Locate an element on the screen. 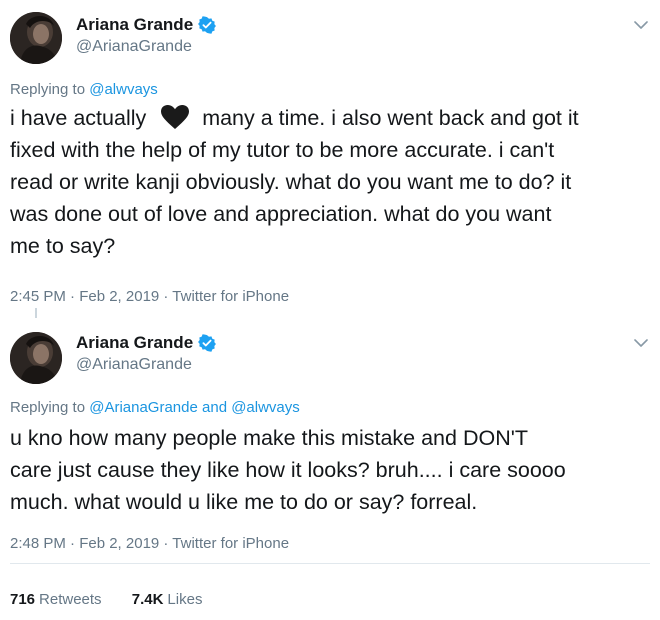 Image resolution: width=660 pixels, height=620 pixels. retweets-label: Retweets is located at coordinates (70, 599).